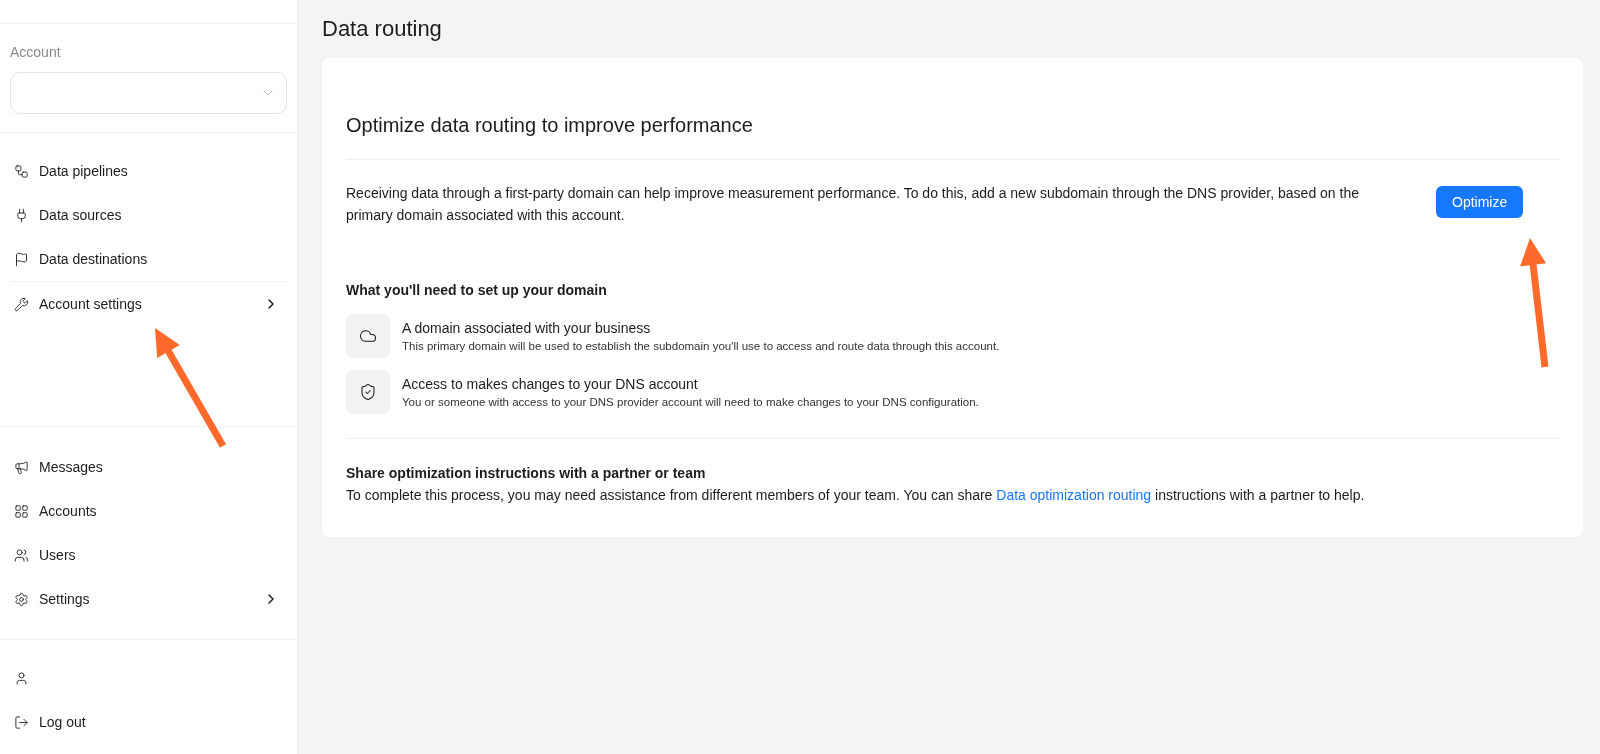 This screenshot has width=1600, height=754. I want to click on wrench-icon, so click(21, 304).